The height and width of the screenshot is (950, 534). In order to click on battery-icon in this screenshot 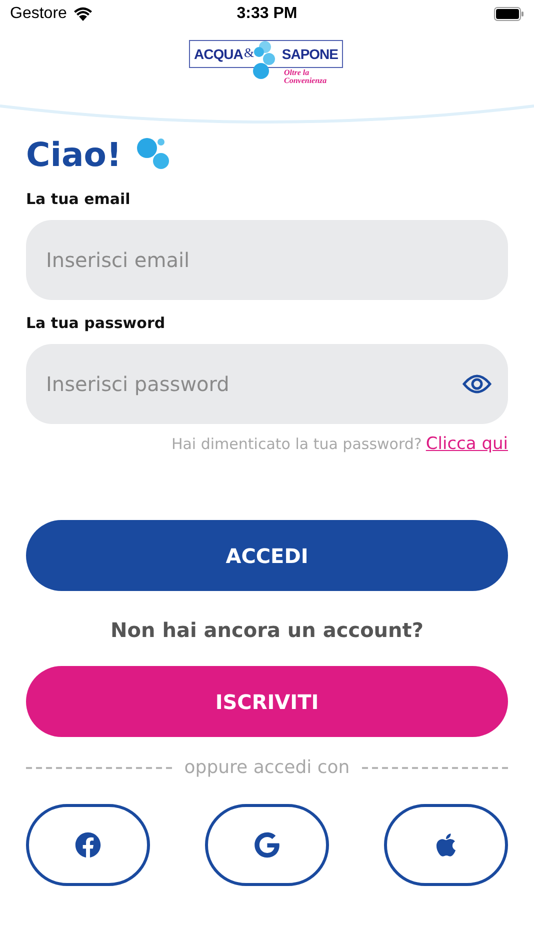, I will do `click(509, 14)`.